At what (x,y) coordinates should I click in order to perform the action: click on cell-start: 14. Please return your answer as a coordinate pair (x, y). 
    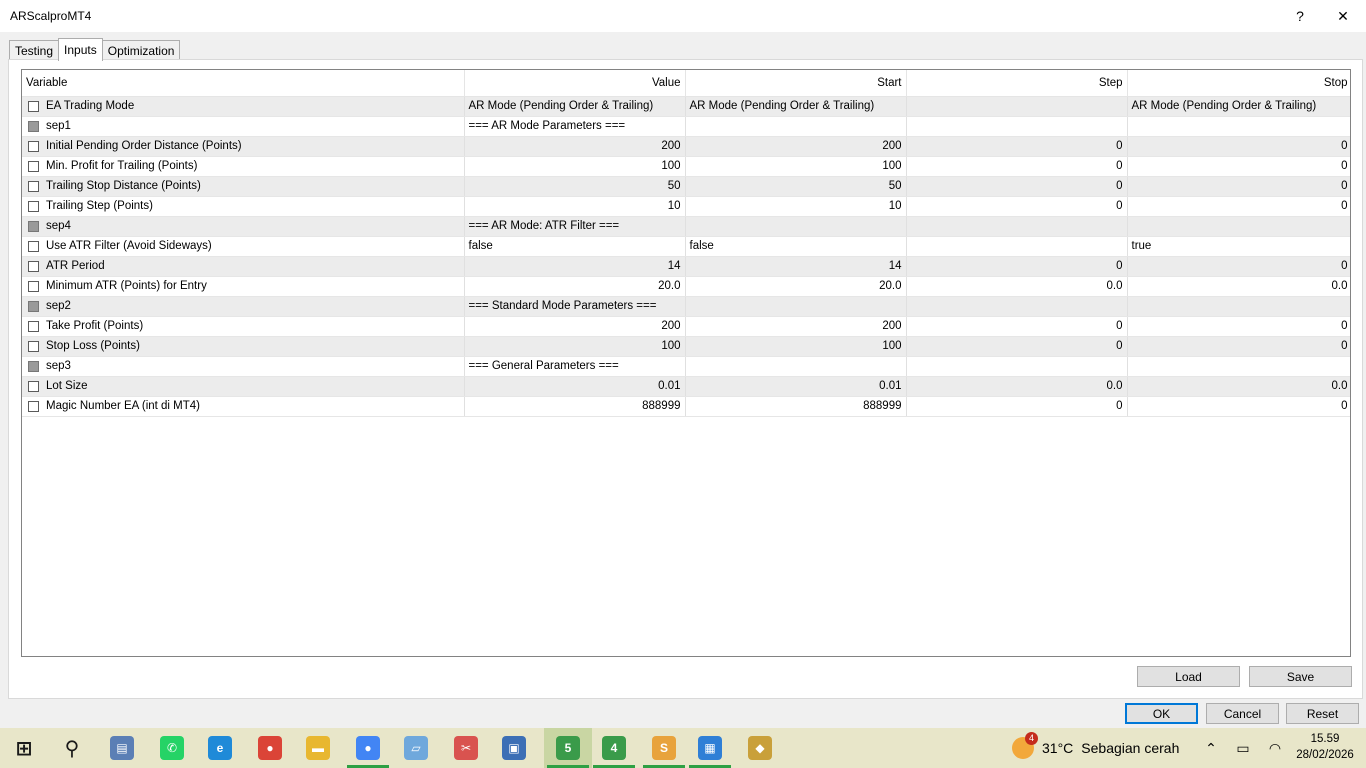
    Looking at the image, I should click on (796, 266).